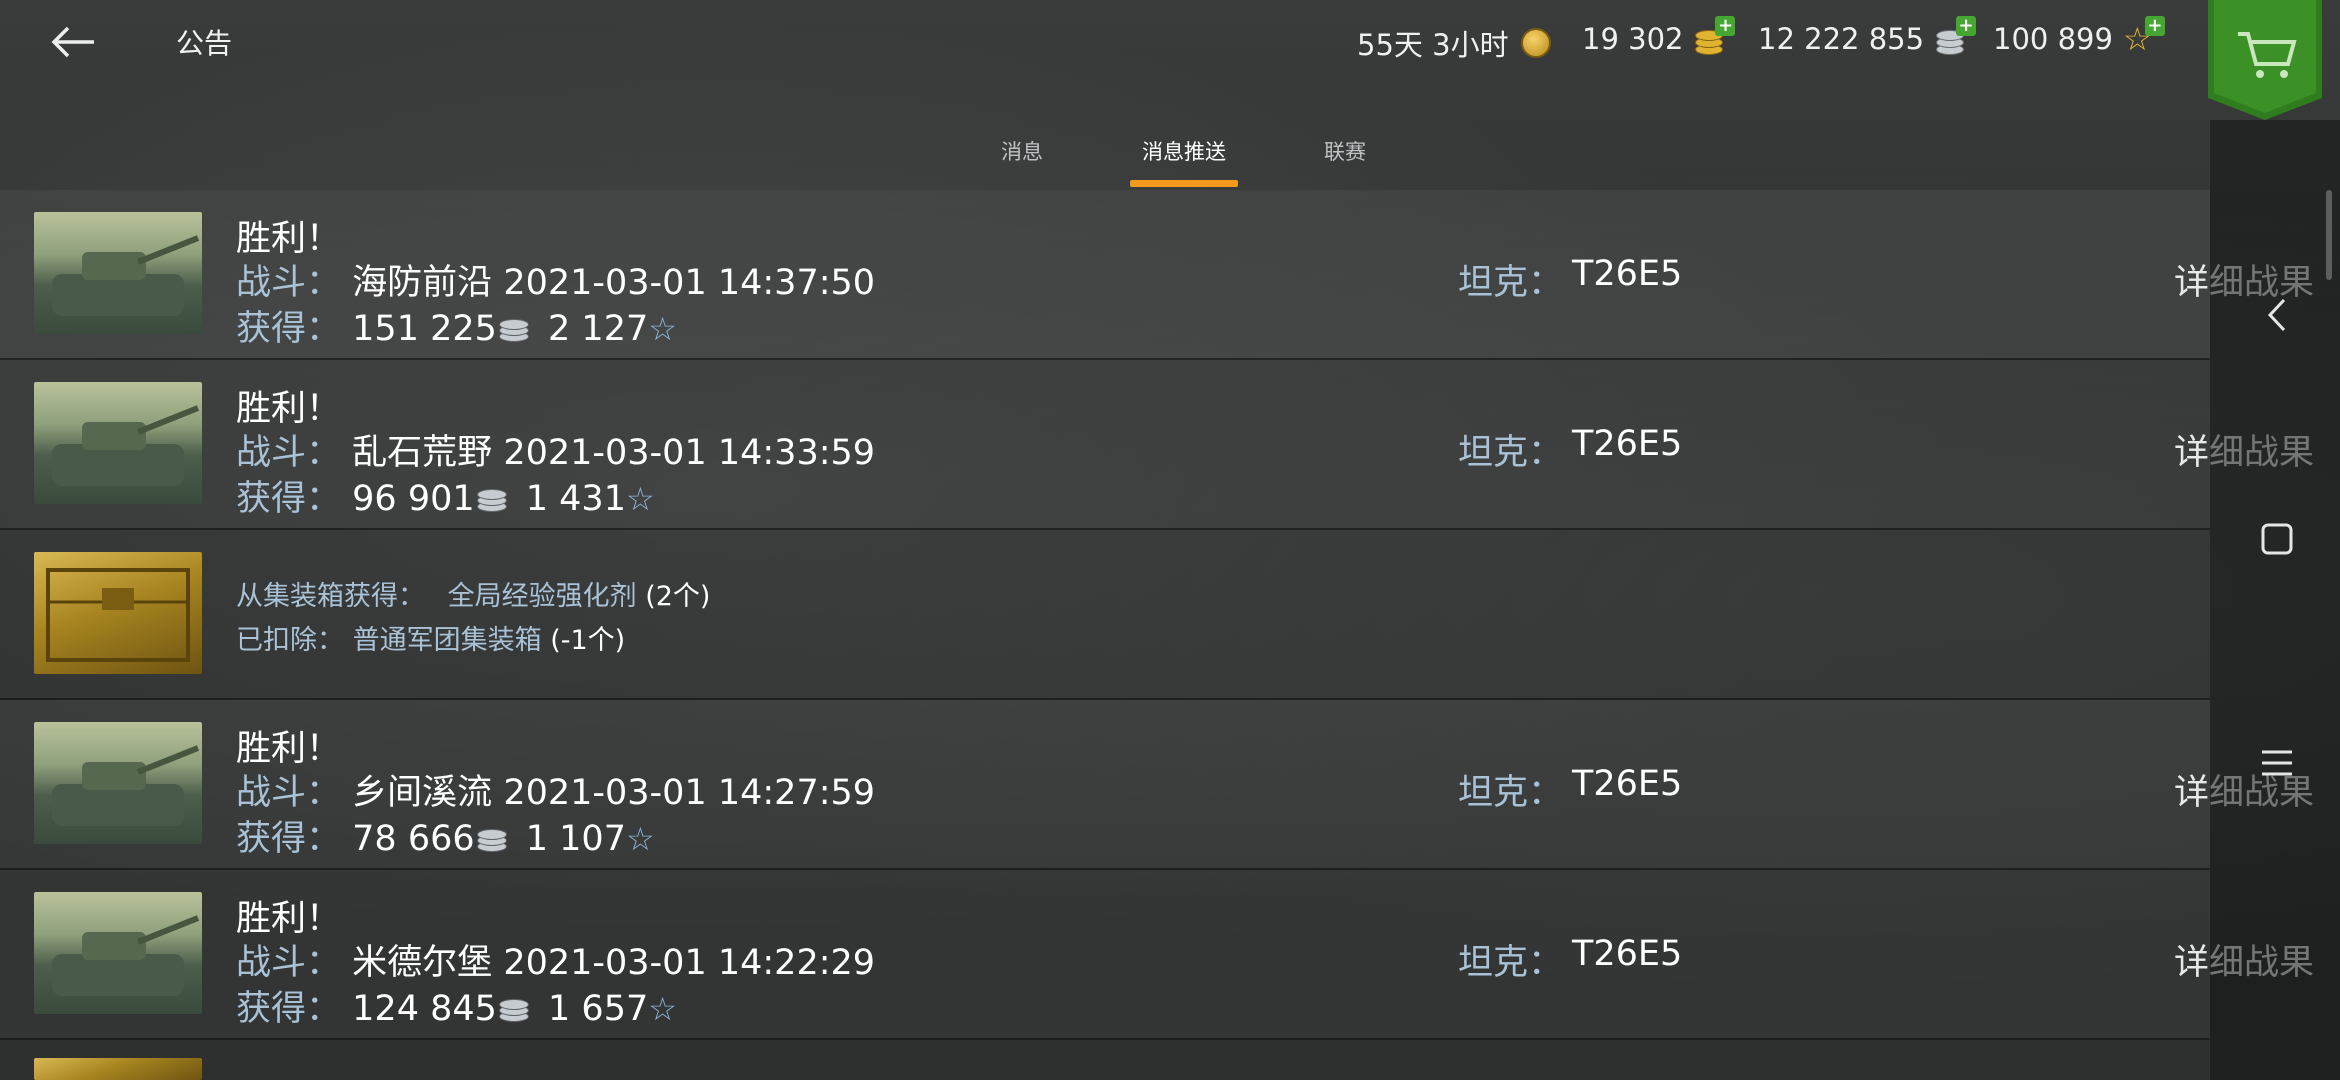 Image resolution: width=2340 pixels, height=1080 pixels. What do you see at coordinates (447, 640) in the screenshot?
I see `removed-item-name: 普通军团集装箱` at bounding box center [447, 640].